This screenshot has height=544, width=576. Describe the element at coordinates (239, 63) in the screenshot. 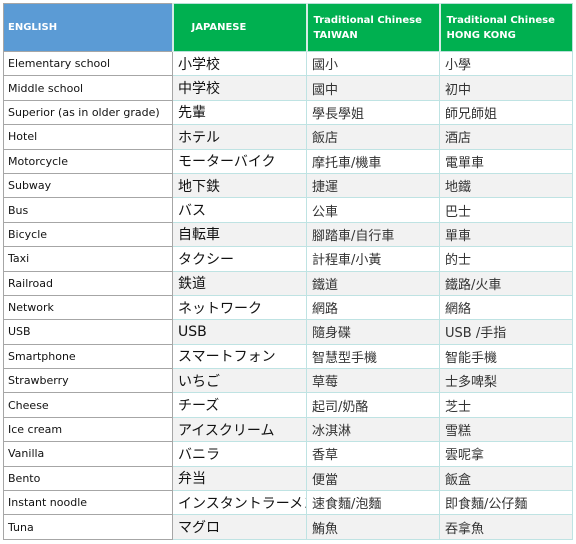

I see `cell-japanese: 小学校` at that location.